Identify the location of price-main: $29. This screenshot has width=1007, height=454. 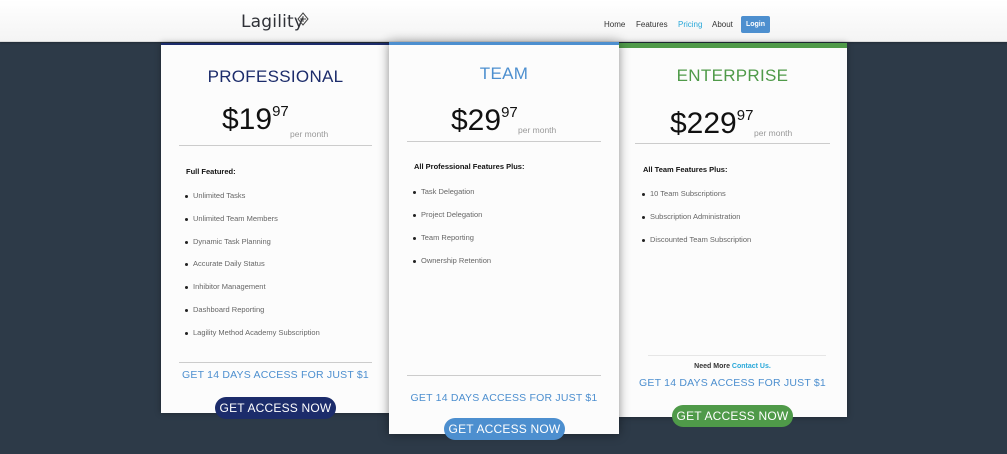
(476, 120).